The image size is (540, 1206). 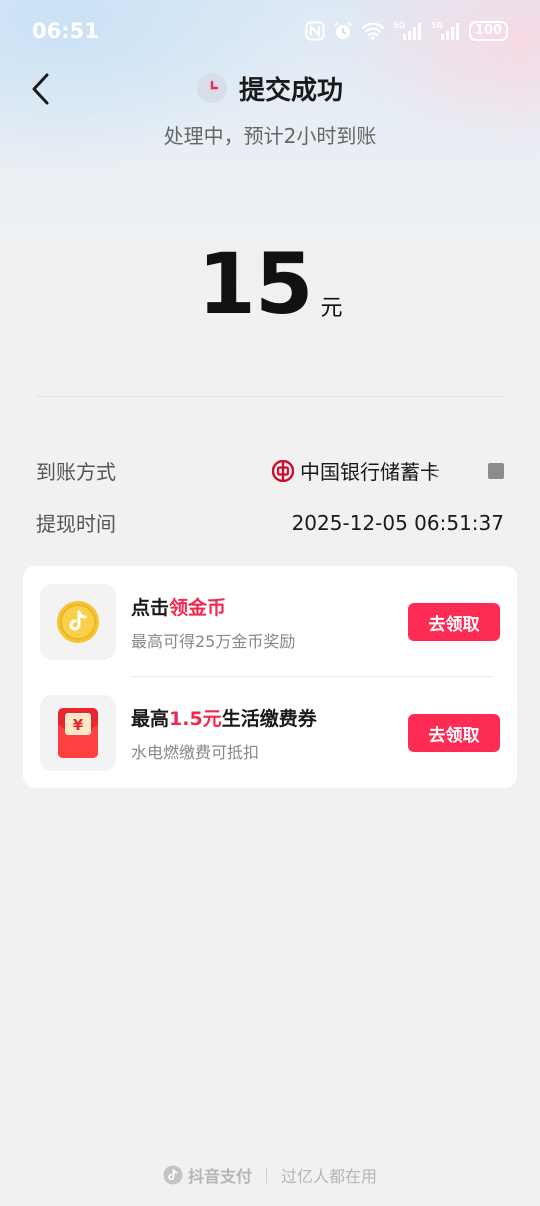 I want to click on masked-block, so click(x=496, y=470).